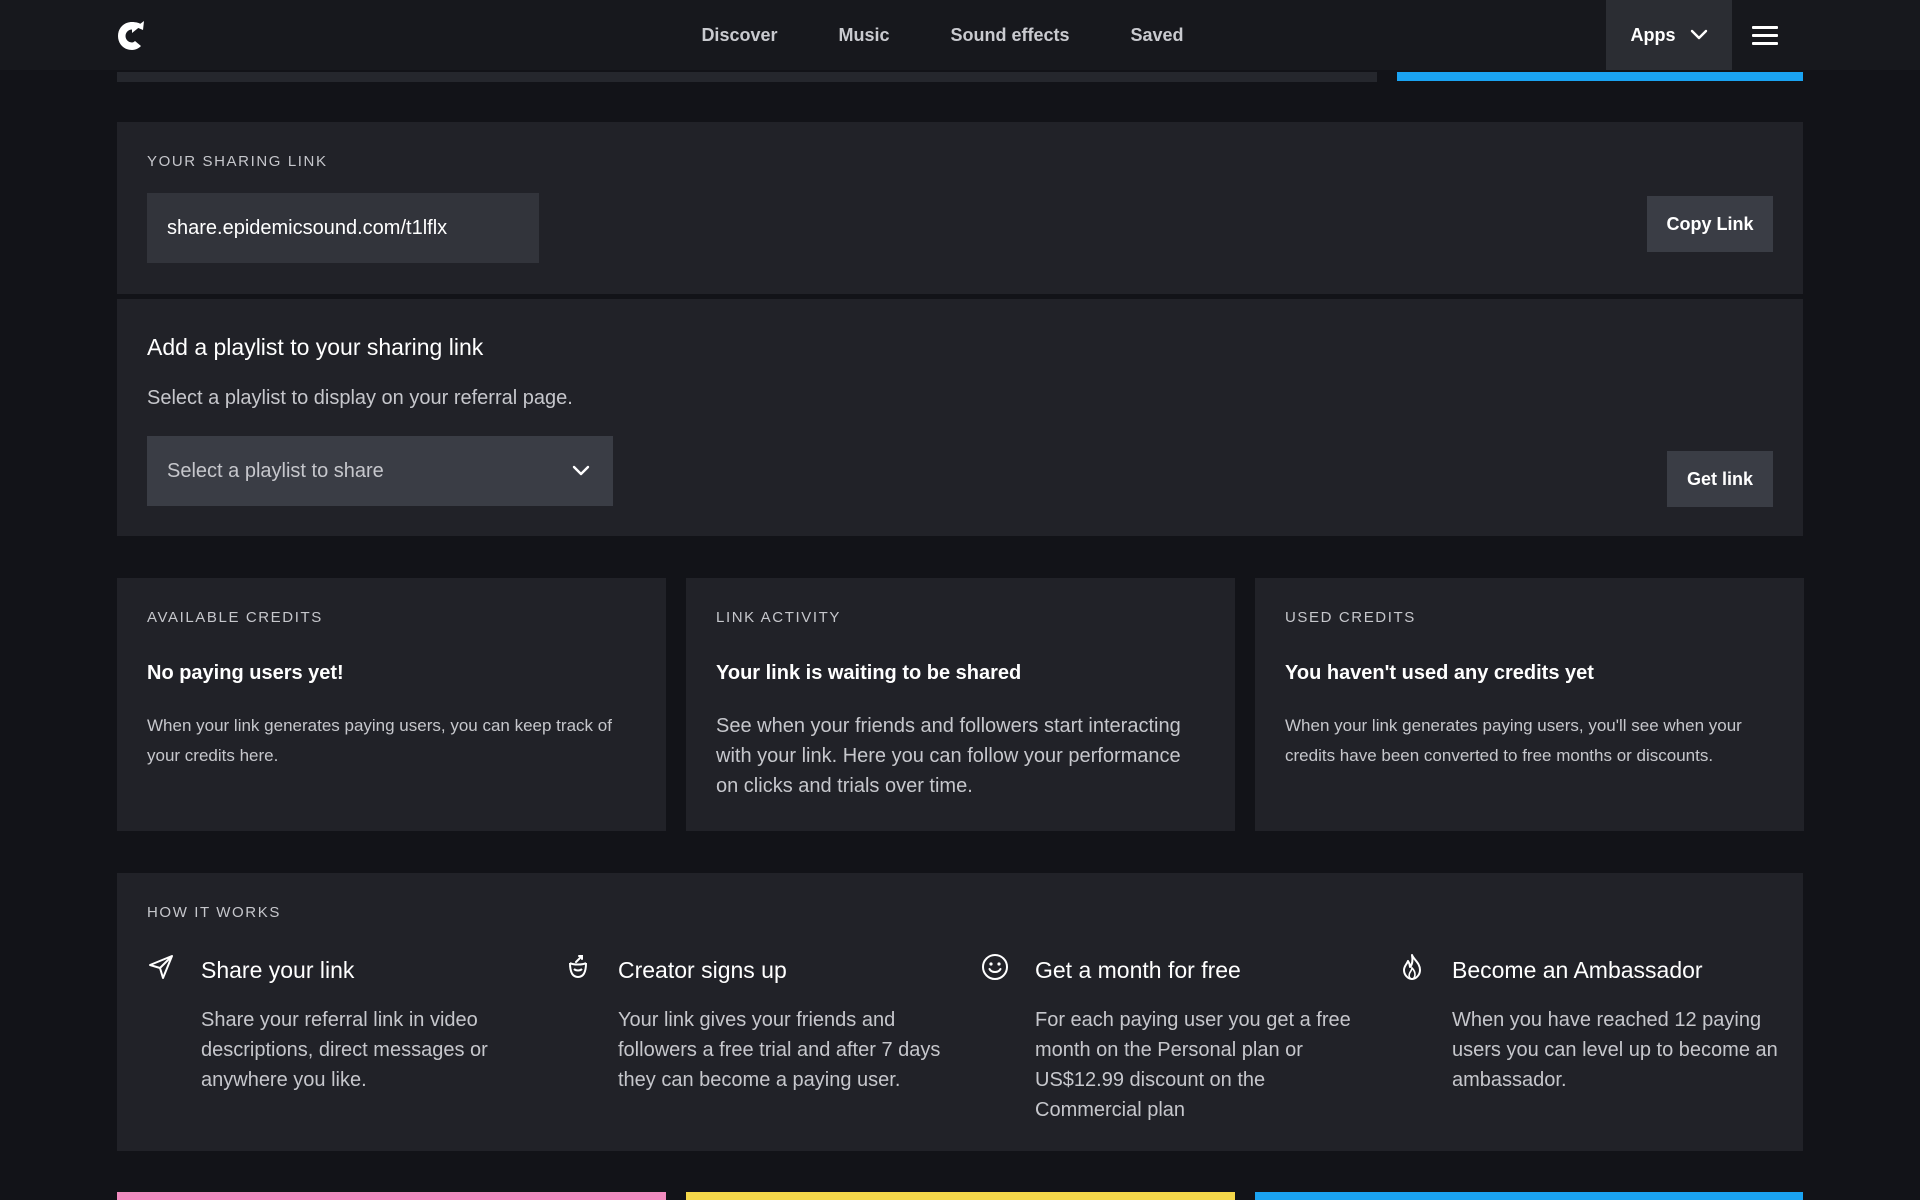 The image size is (1920, 1200). I want to click on nav-sound-effects: Sound effects, so click(1010, 35).